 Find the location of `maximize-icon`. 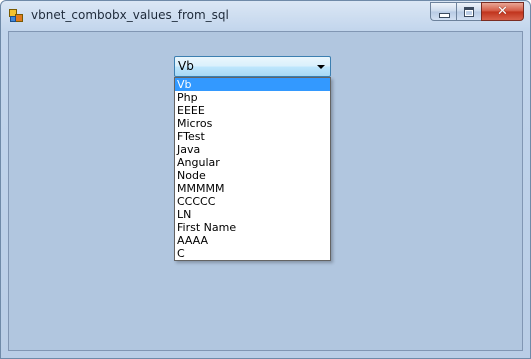

maximize-icon is located at coordinates (469, 12).